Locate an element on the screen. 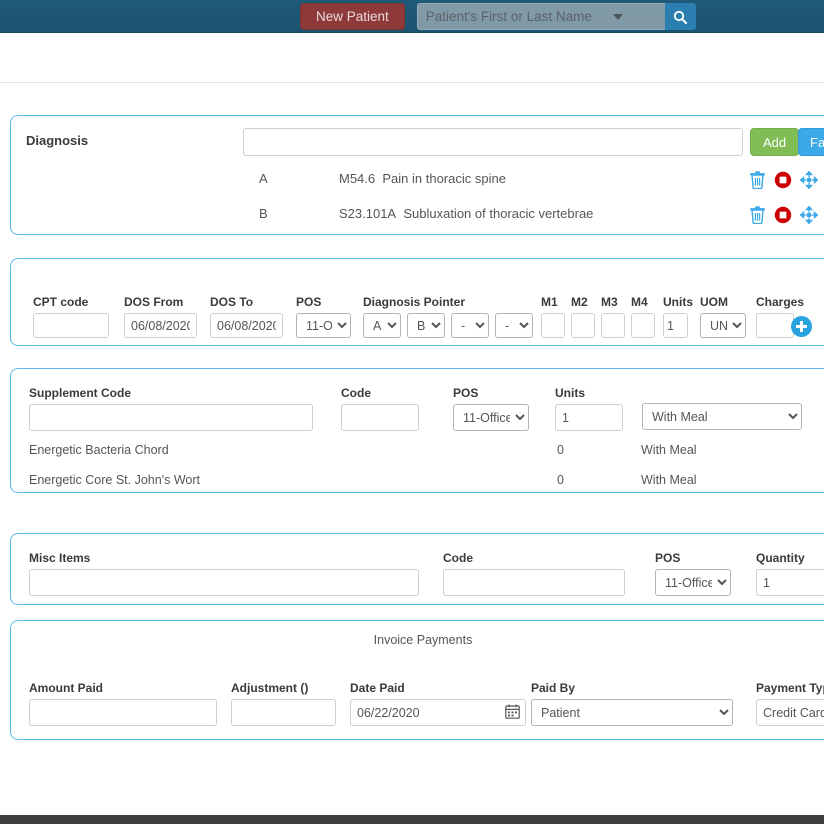 The width and height of the screenshot is (824, 824). diagnosis-row-actions is located at coordinates (784, 217).